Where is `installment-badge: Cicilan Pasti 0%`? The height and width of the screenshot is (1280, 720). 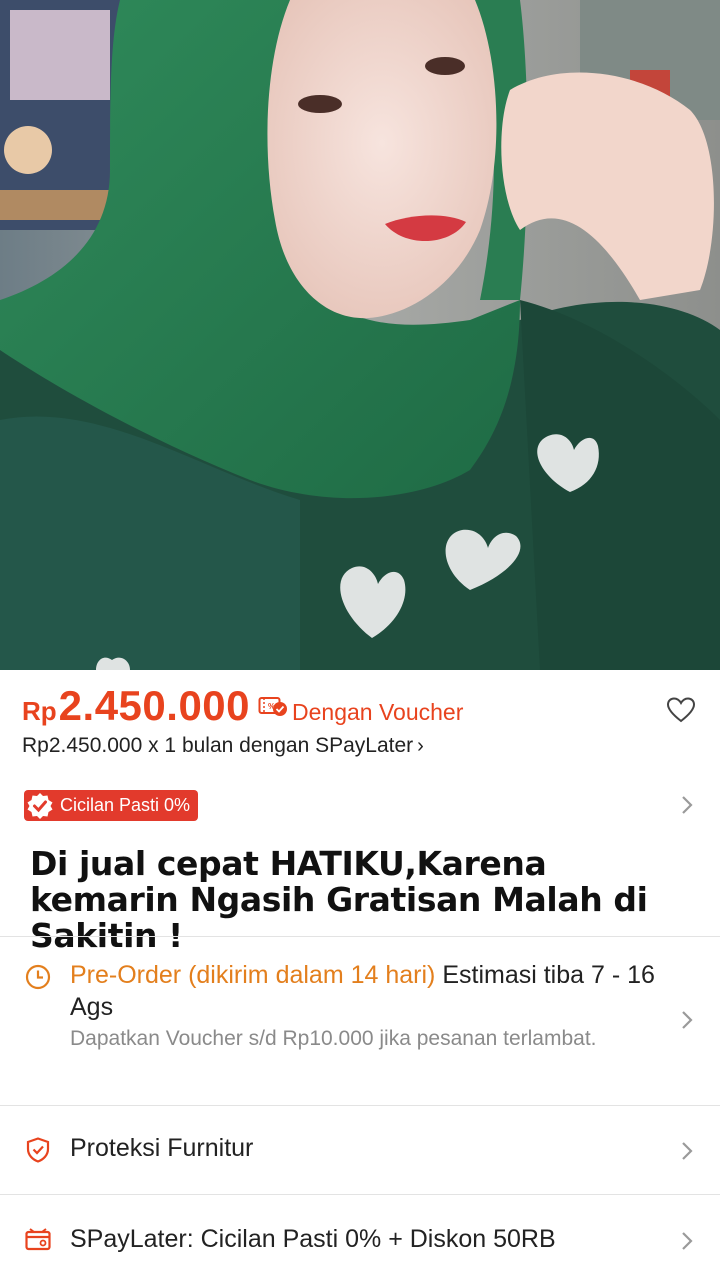 installment-badge: Cicilan Pasti 0% is located at coordinates (111, 805).